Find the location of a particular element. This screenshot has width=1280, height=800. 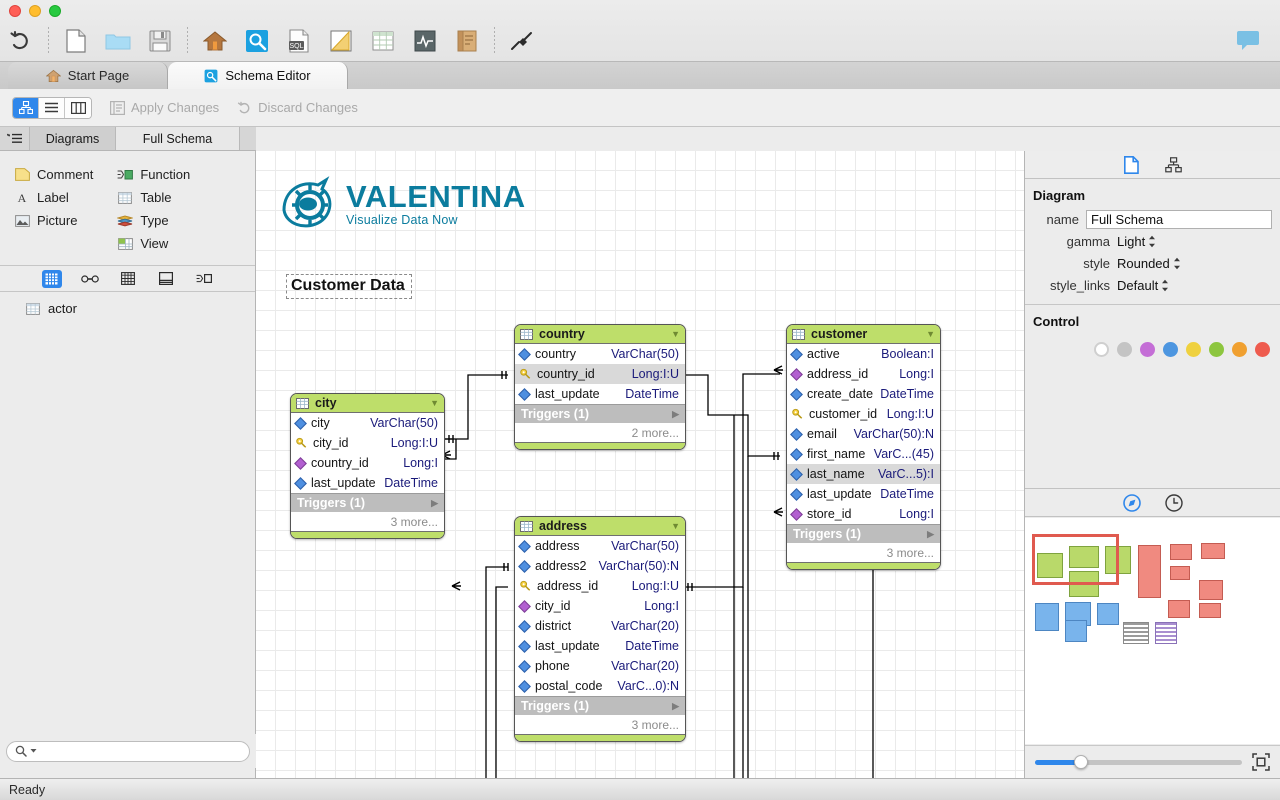

er-field-row: last_name VarC...5):I is located at coordinates (863, 474).